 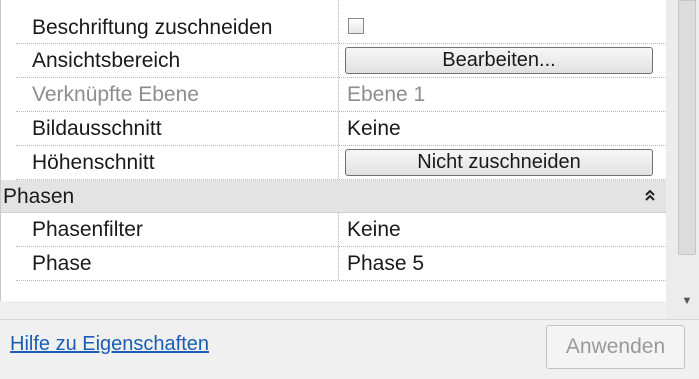 I want to click on vertical-scrollbar: ▼, so click(x=682, y=159).